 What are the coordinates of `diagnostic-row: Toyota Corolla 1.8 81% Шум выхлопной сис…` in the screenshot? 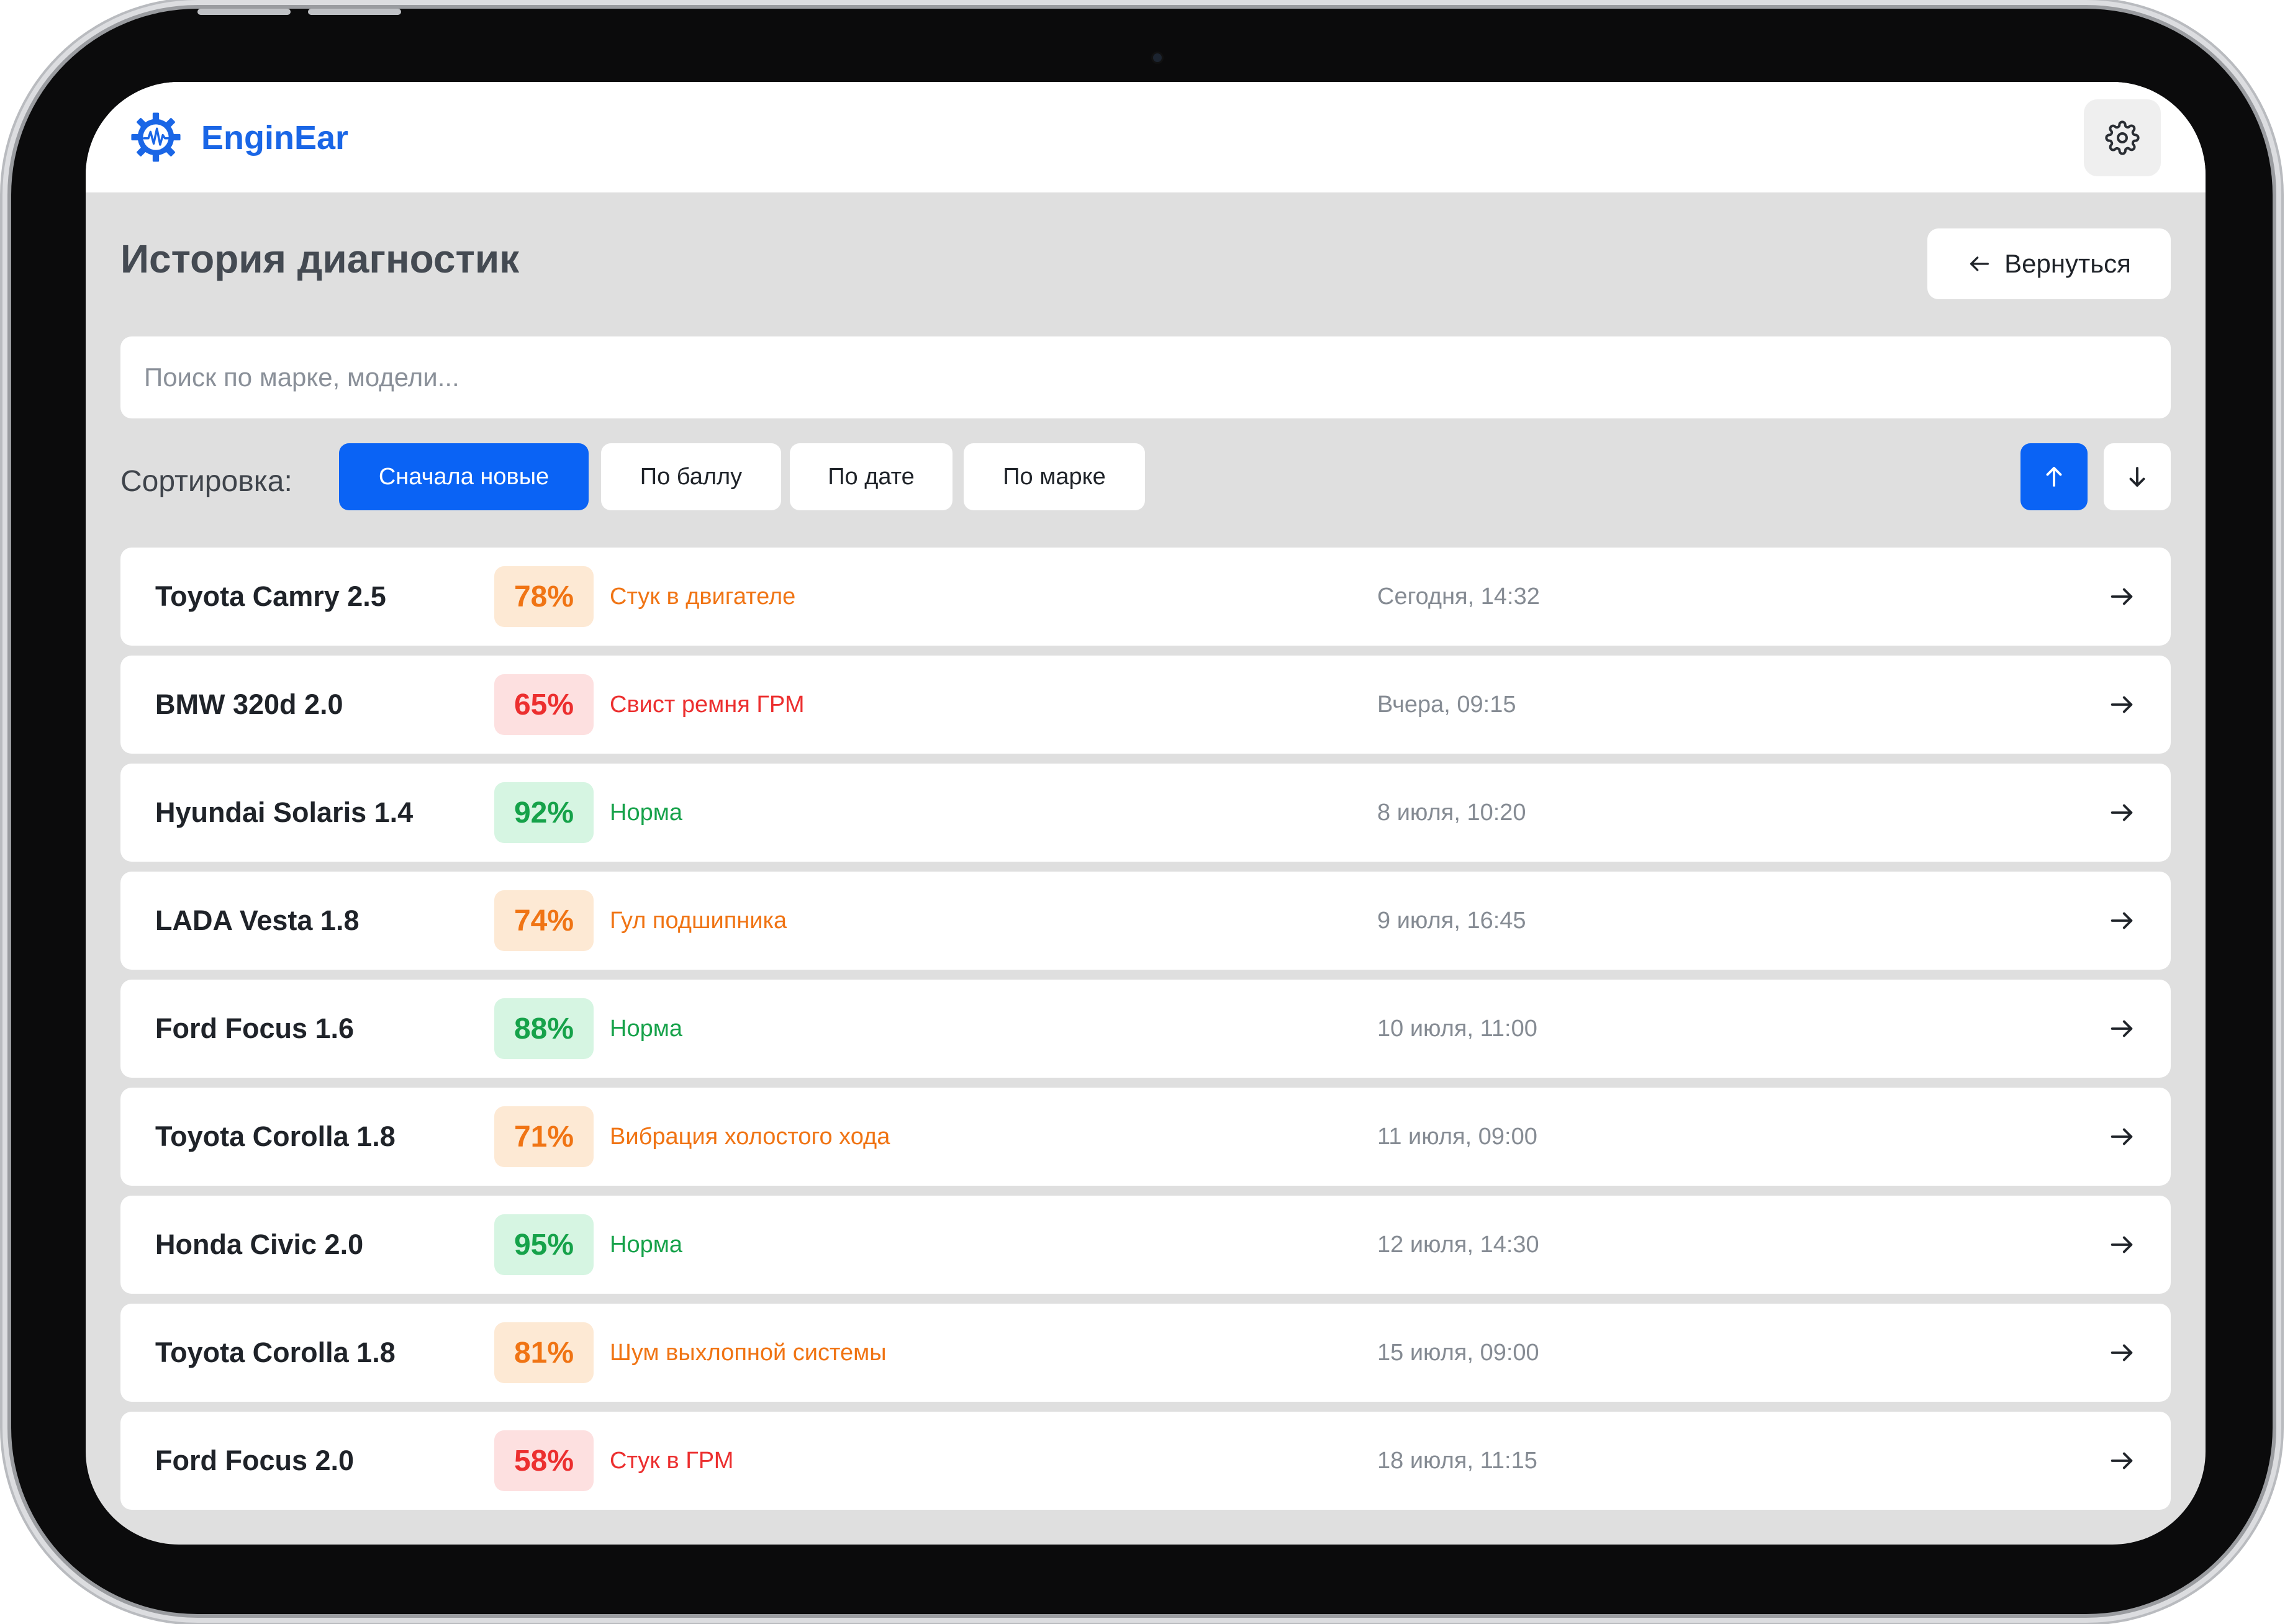 It's located at (1145, 1353).